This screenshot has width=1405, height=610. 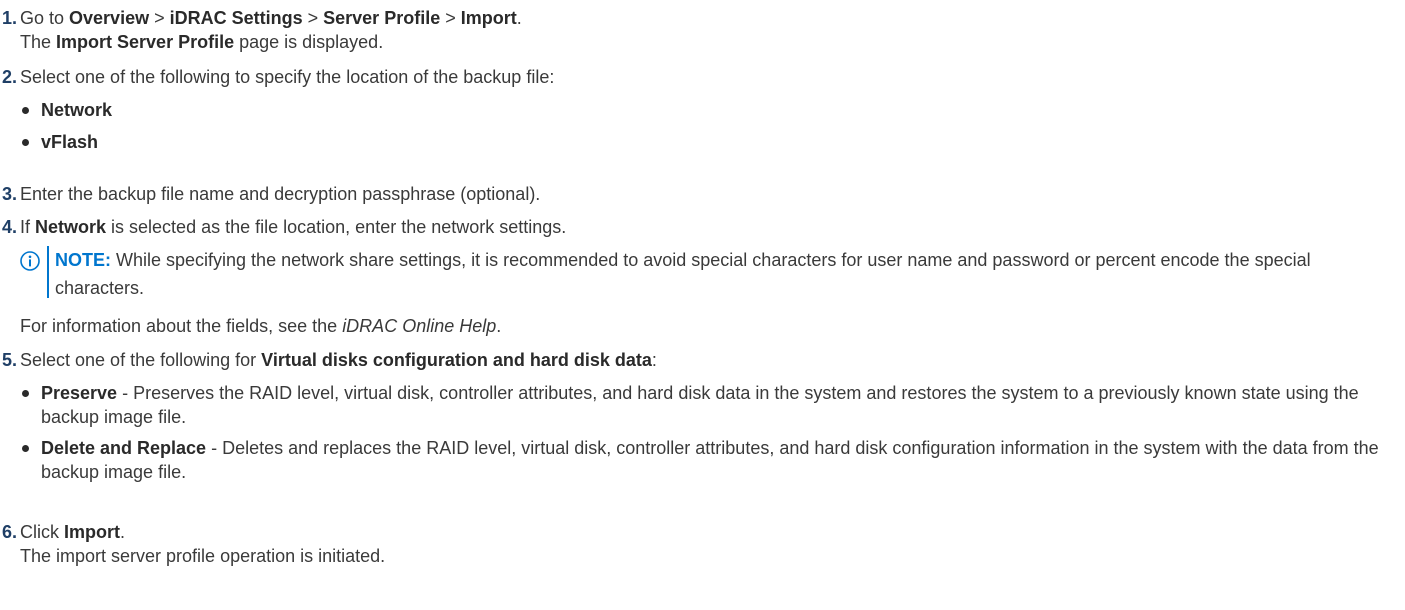 What do you see at coordinates (48, 272) in the screenshot?
I see `note-accent-bar` at bounding box center [48, 272].